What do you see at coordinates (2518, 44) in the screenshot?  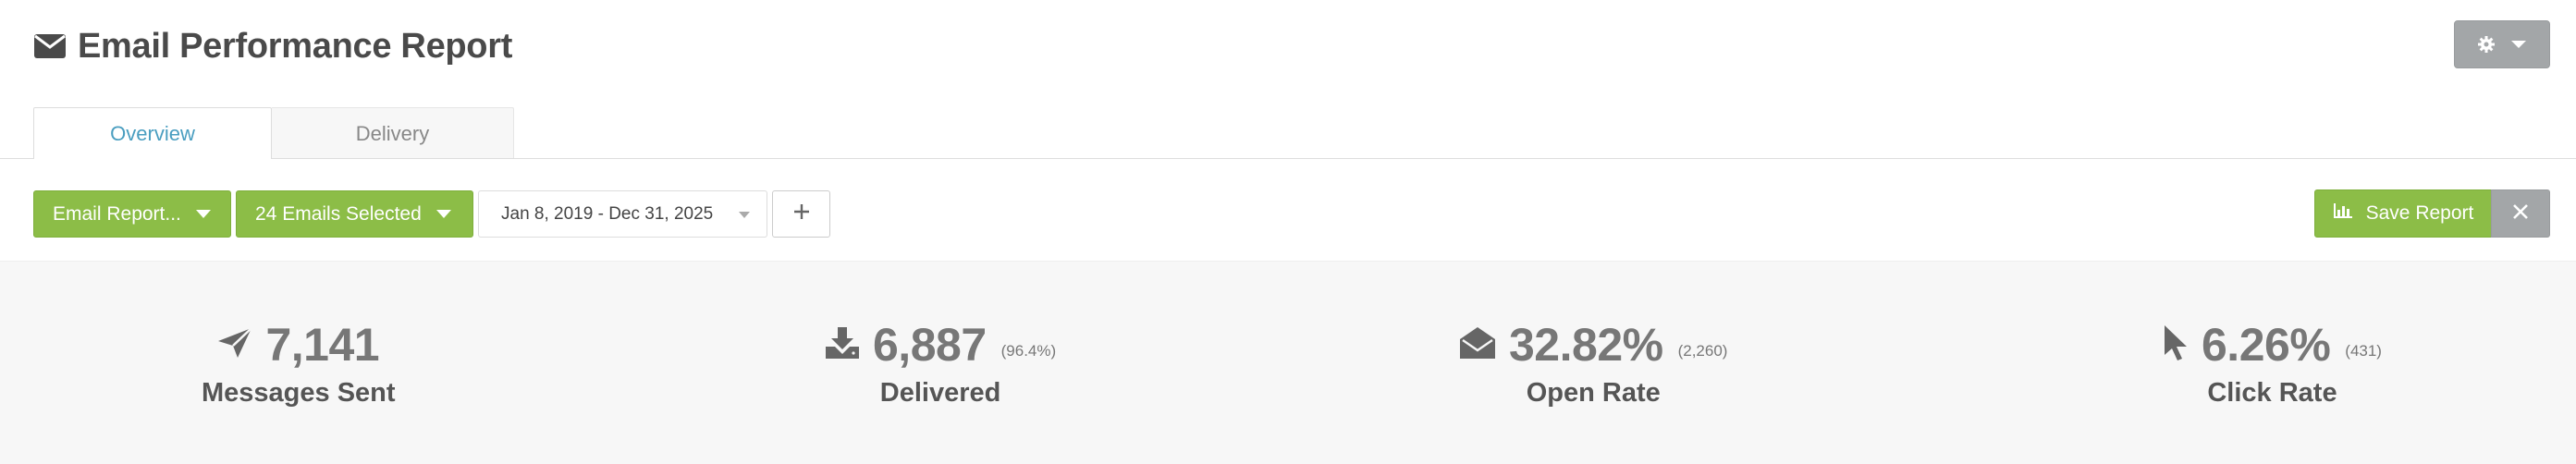 I see `chevron-down-icon` at bounding box center [2518, 44].